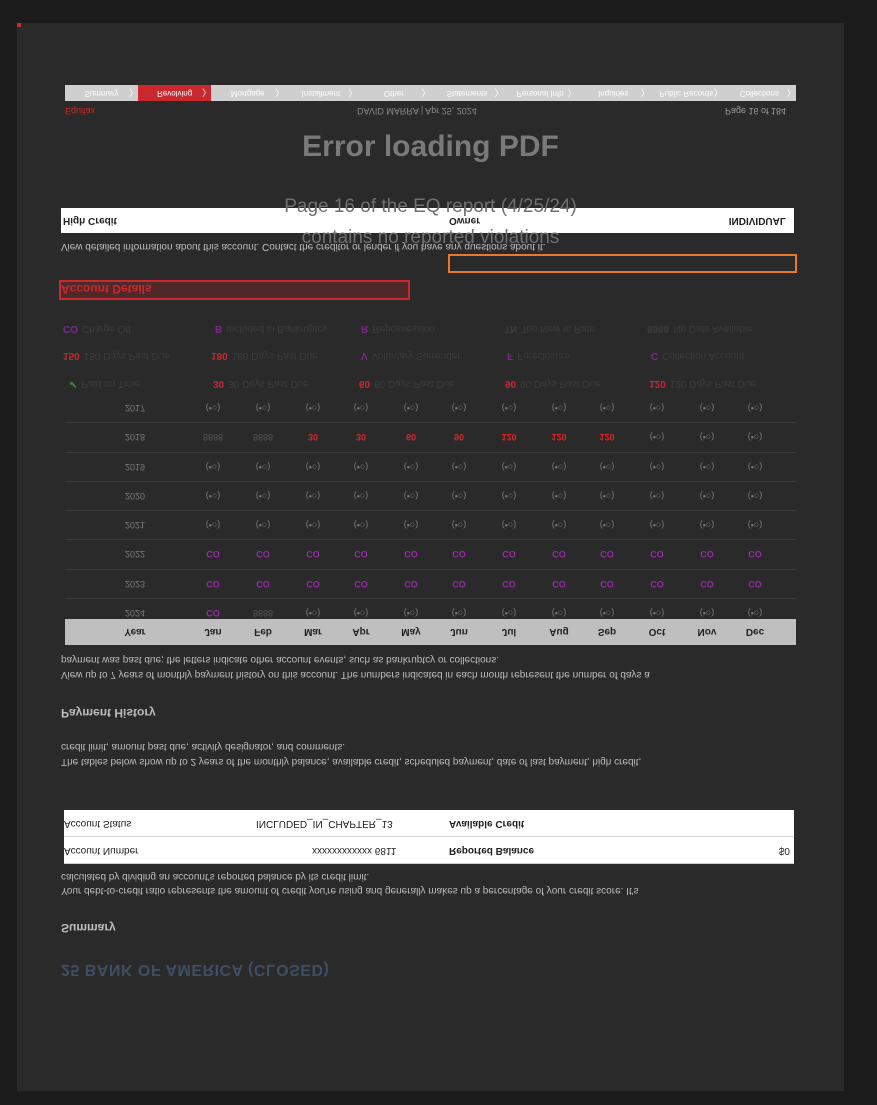 This screenshot has width=877, height=1105. I want to click on year-cell: 2018, so click(135, 437).